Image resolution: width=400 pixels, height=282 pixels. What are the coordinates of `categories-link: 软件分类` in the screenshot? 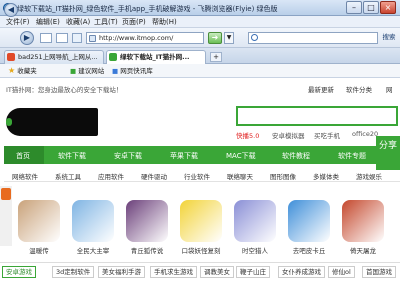 It's located at (359, 89).